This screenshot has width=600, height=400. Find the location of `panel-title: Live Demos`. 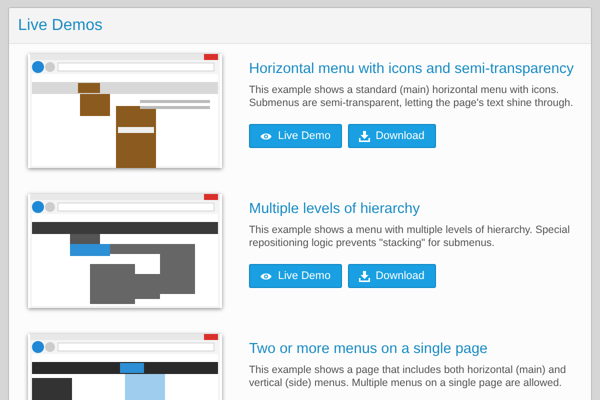

panel-title: Live Demos is located at coordinates (60, 26).